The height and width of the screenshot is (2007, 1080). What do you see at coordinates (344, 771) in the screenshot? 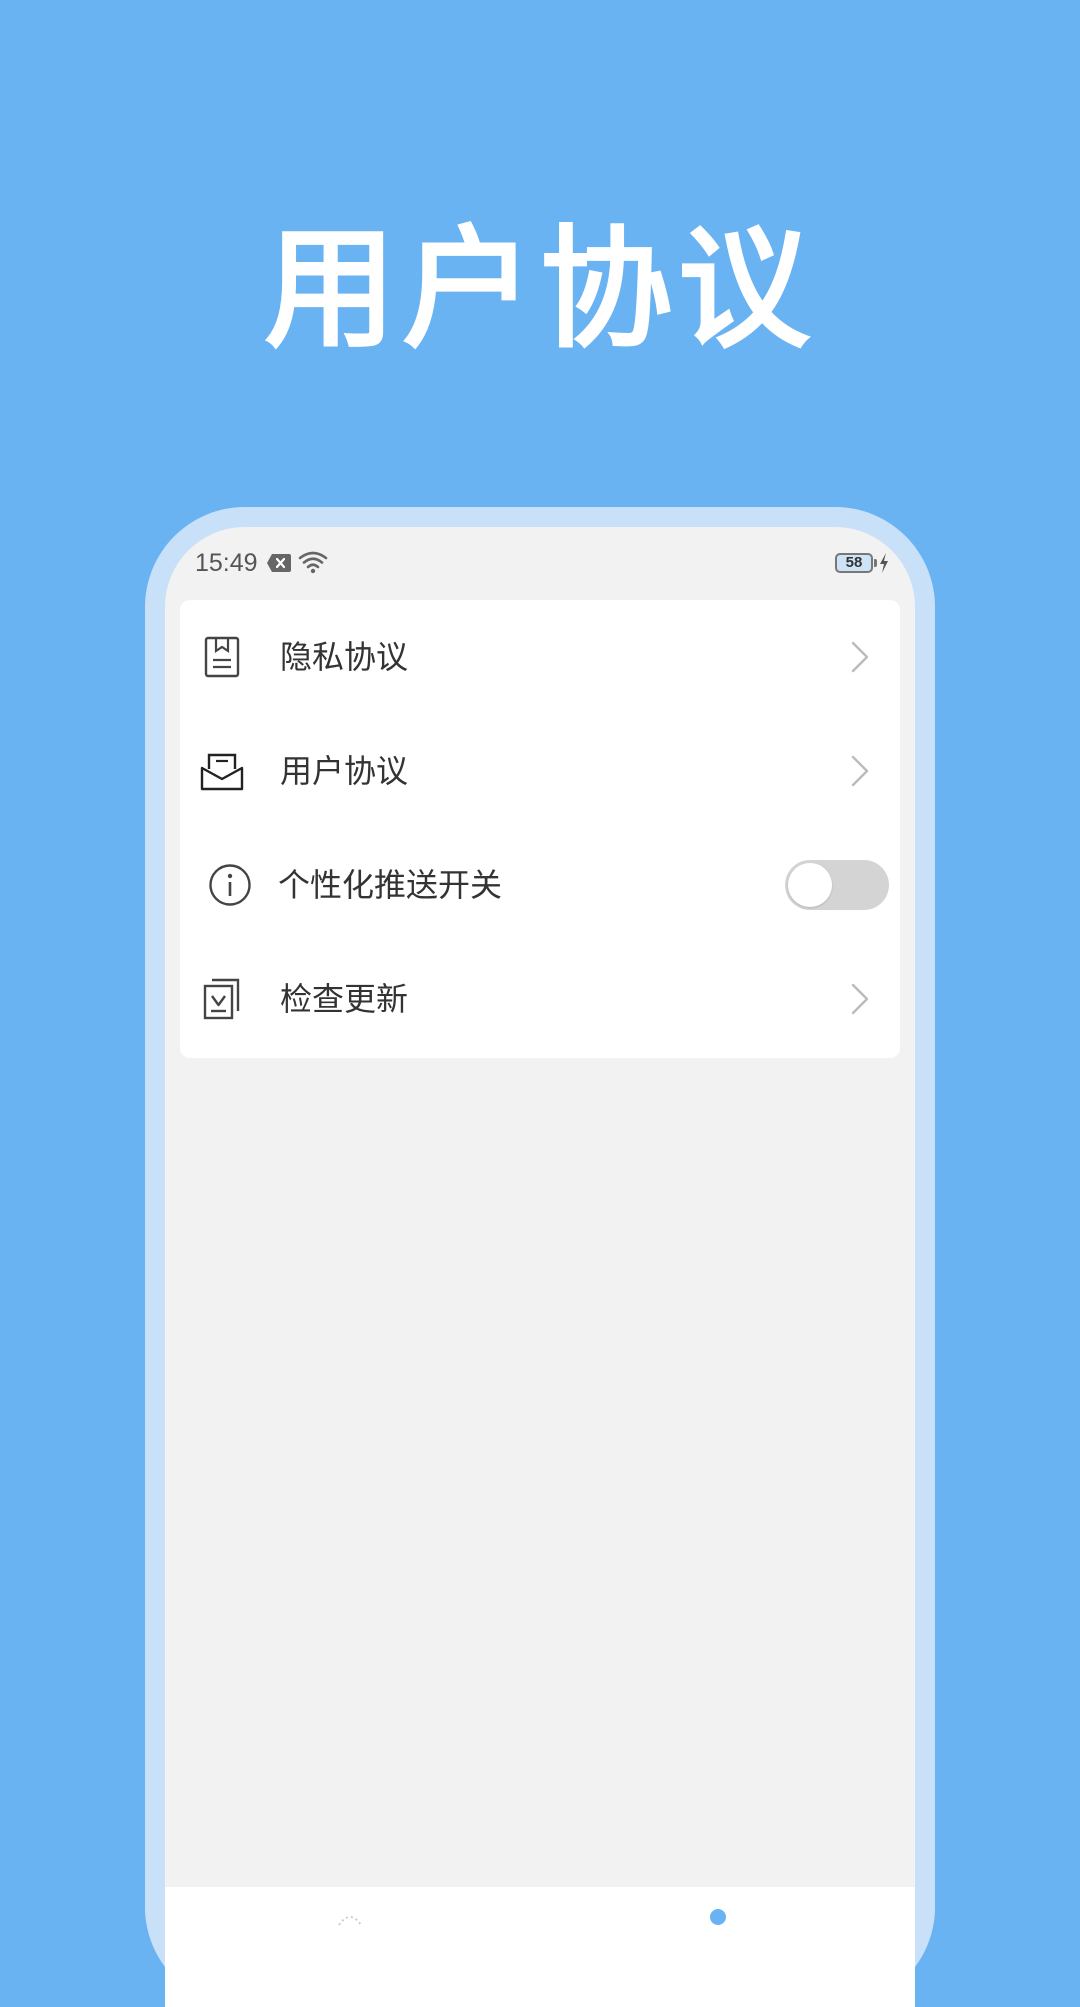
I see `menu-label-user-agreement: 用户协议` at bounding box center [344, 771].